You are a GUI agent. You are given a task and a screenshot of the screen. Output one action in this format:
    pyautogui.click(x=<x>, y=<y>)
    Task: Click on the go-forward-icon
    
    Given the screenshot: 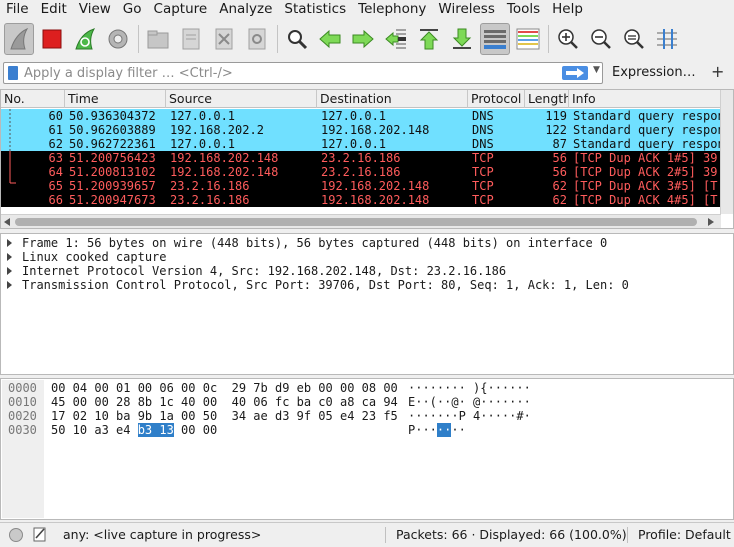 What is the action you would take?
    pyautogui.click(x=363, y=39)
    